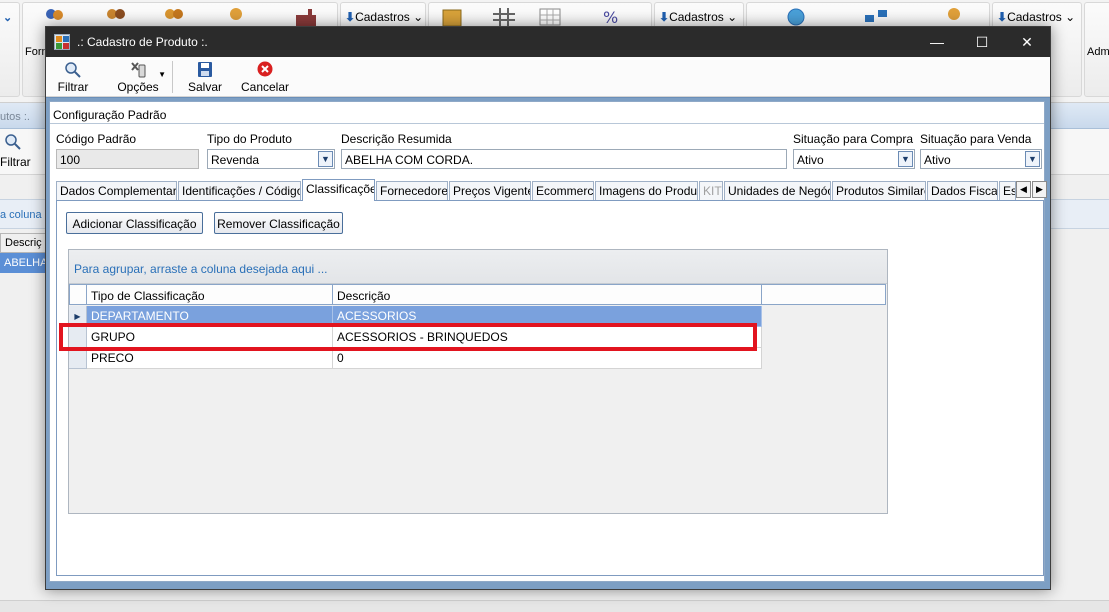  What do you see at coordinates (879, 190) in the screenshot?
I see `tab-produtos-similares: Produtos Similares` at bounding box center [879, 190].